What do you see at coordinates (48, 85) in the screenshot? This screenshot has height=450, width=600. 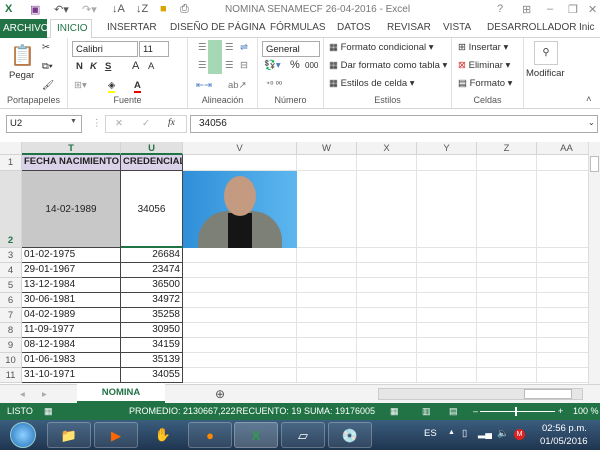 I see `format-painter-icon: 🖌` at bounding box center [48, 85].